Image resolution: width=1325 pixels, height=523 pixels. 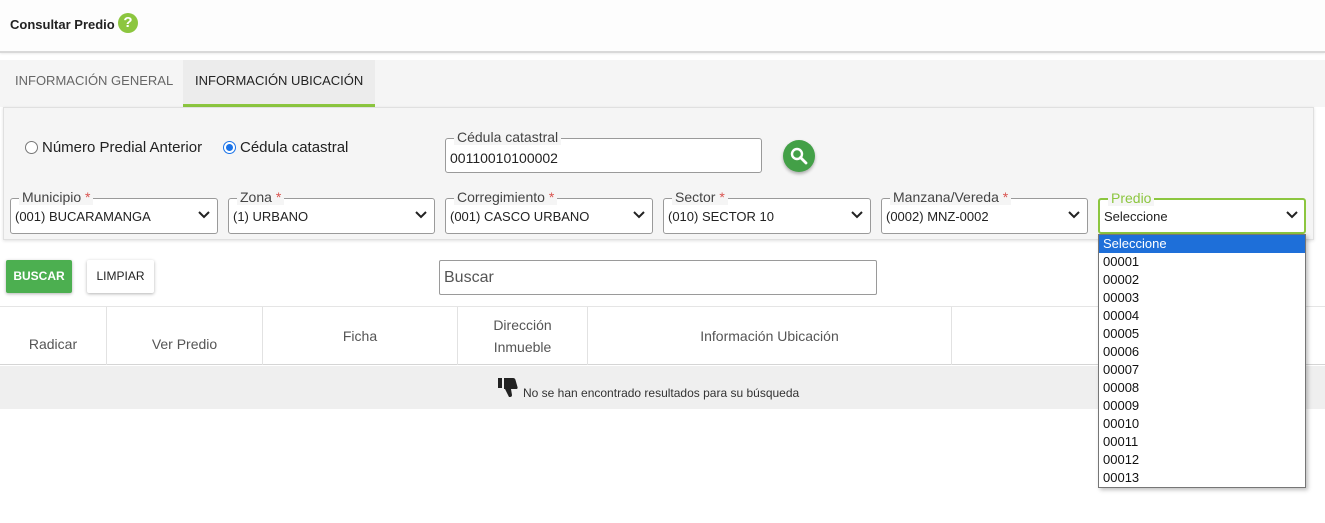 I want to click on manzana-vereda-select: Manzana/Vereda * (0002) MNZ-0002, so click(x=984, y=211).